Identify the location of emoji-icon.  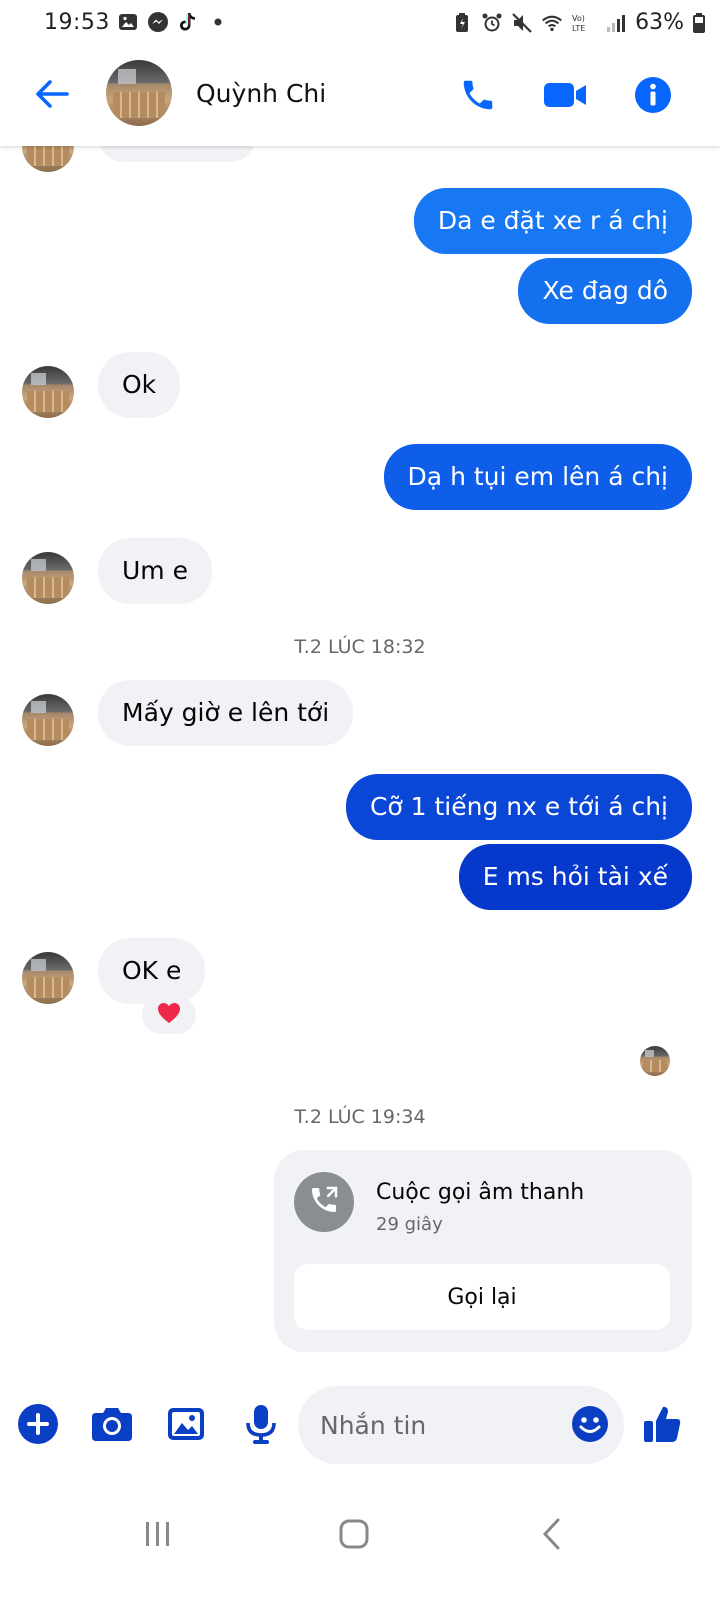
(590, 1426).